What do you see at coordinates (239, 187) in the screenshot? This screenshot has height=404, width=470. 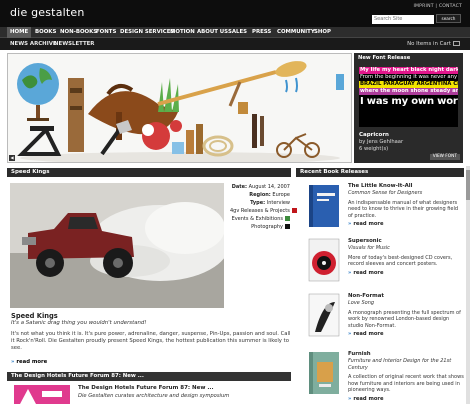 I see `meta-label: Date:` at bounding box center [239, 187].